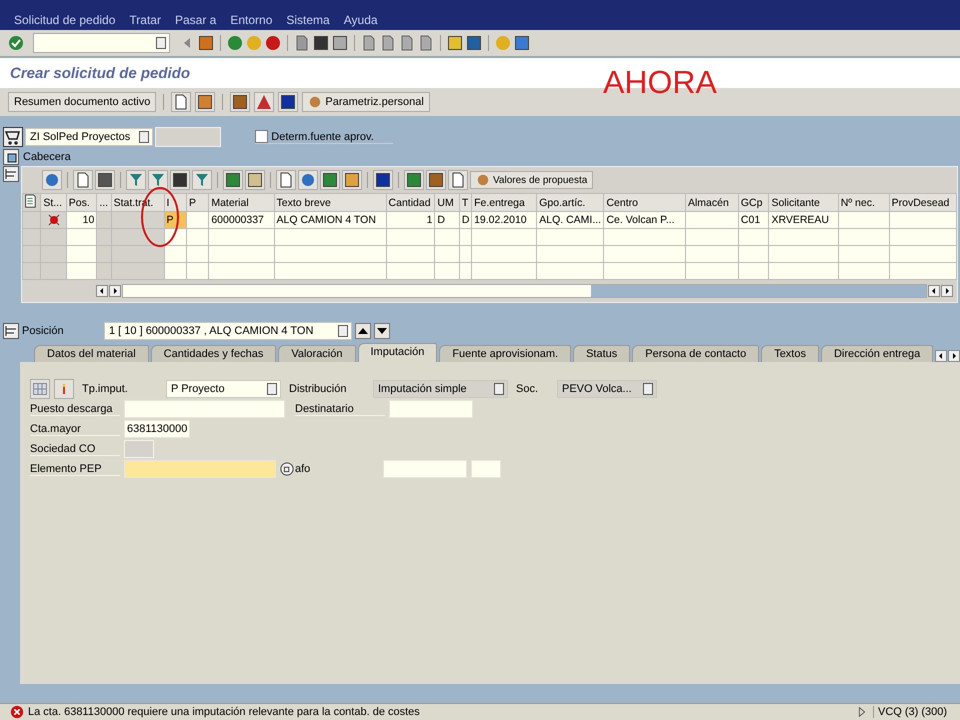 This screenshot has height=720, width=960. Describe the element at coordinates (532, 180) in the screenshot. I see `default-values-button: Valores de propuesta` at that location.